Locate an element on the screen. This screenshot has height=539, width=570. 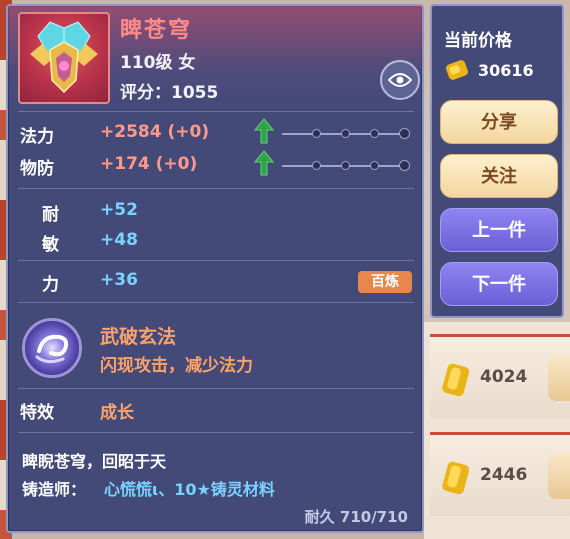
previous-item-button: 上一件 is located at coordinates (499, 230).